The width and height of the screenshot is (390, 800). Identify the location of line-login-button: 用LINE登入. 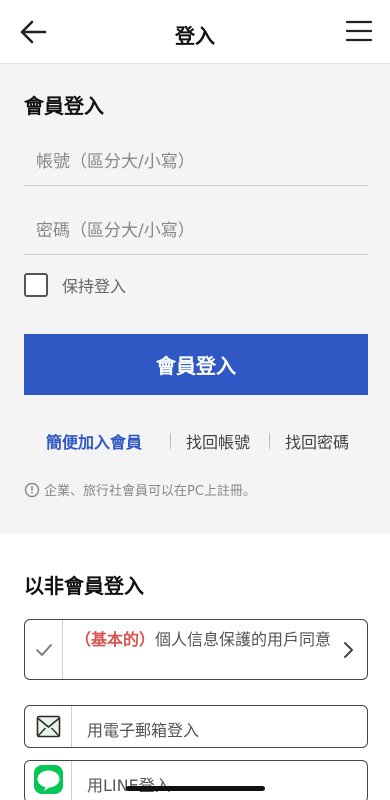
(196, 780).